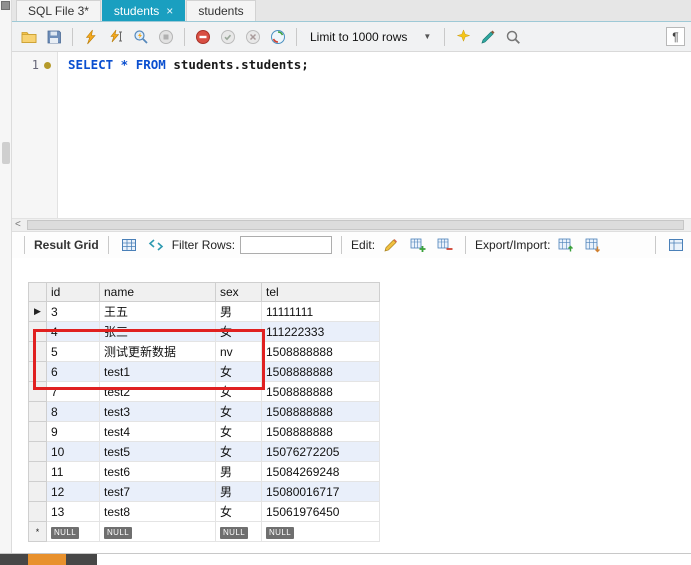 This screenshot has width=691, height=565. What do you see at coordinates (204, 491) in the screenshot?
I see `table-row: 12 test7 男 15080016717` at bounding box center [204, 491].